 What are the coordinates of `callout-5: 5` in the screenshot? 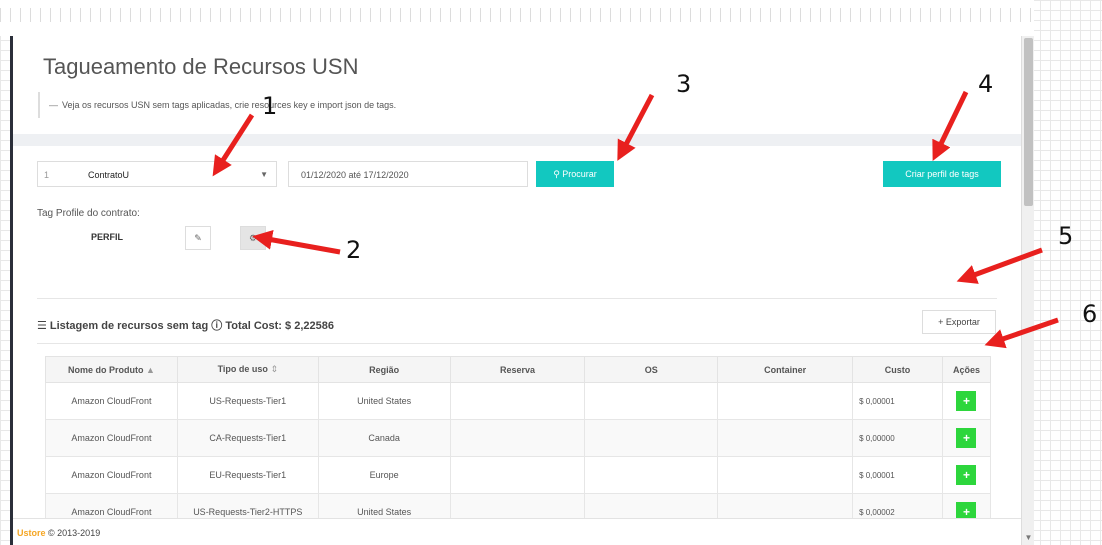 It's located at (1066, 236).